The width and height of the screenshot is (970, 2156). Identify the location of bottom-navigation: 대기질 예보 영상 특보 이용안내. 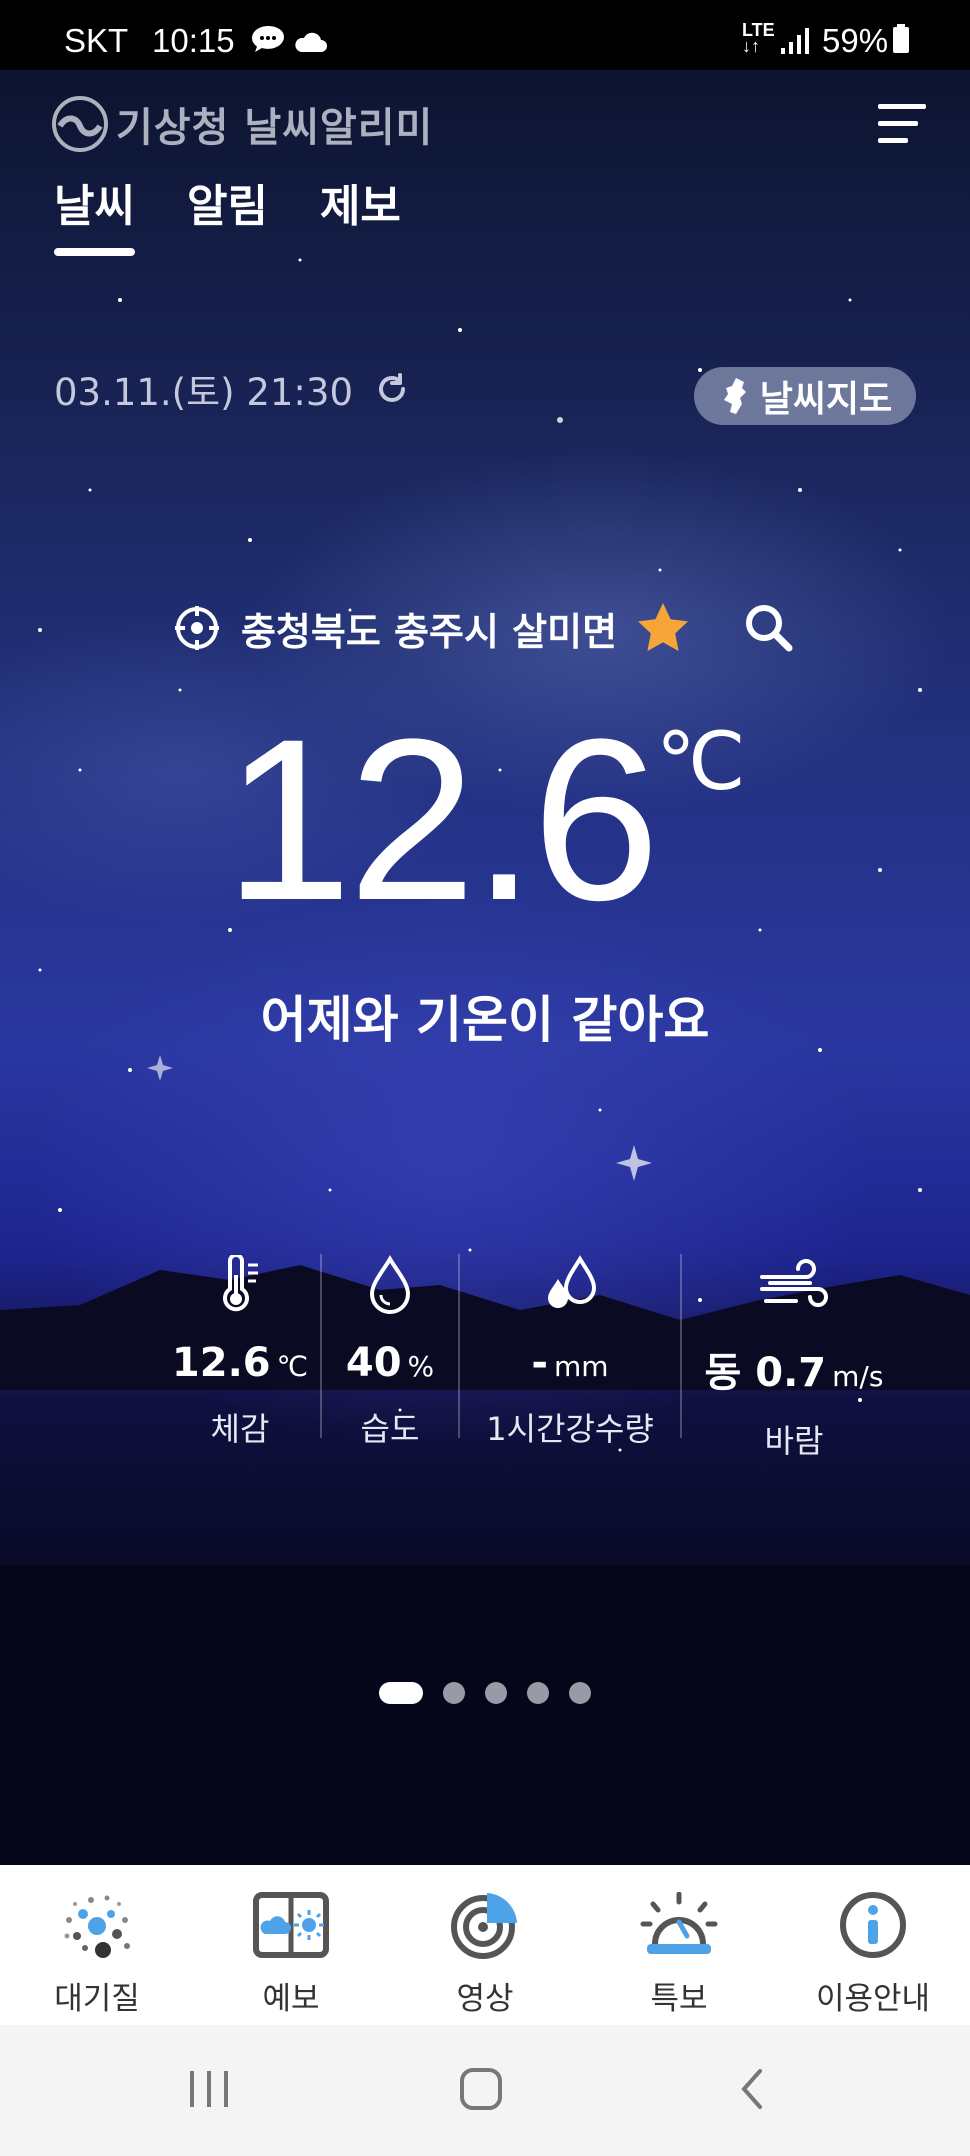
(485, 1945).